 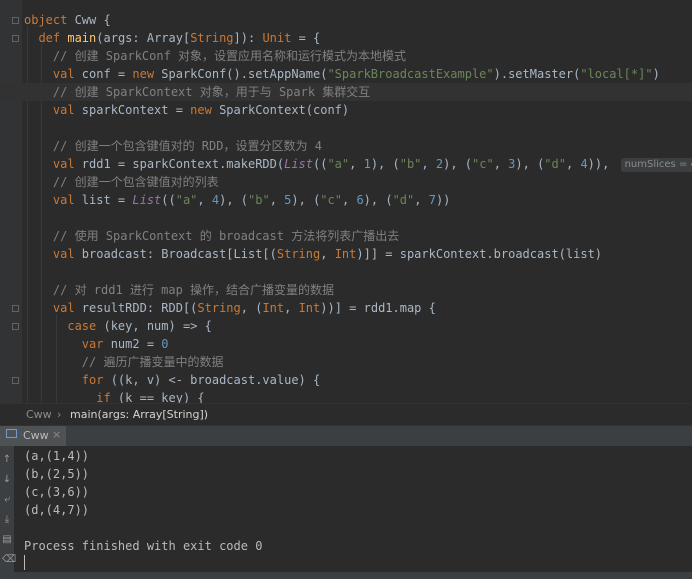 I want to click on console-line: (d,(4,7)), so click(x=57, y=510).